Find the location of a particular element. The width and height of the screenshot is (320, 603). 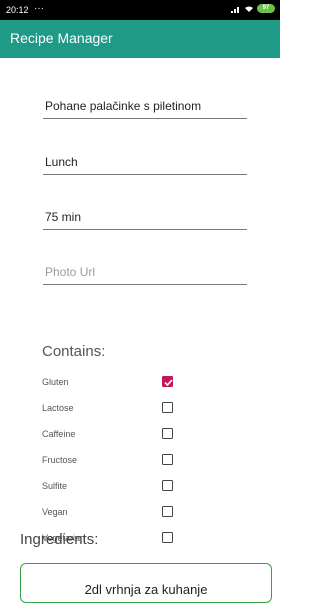

gluten-checkbox is located at coordinates (167, 381).